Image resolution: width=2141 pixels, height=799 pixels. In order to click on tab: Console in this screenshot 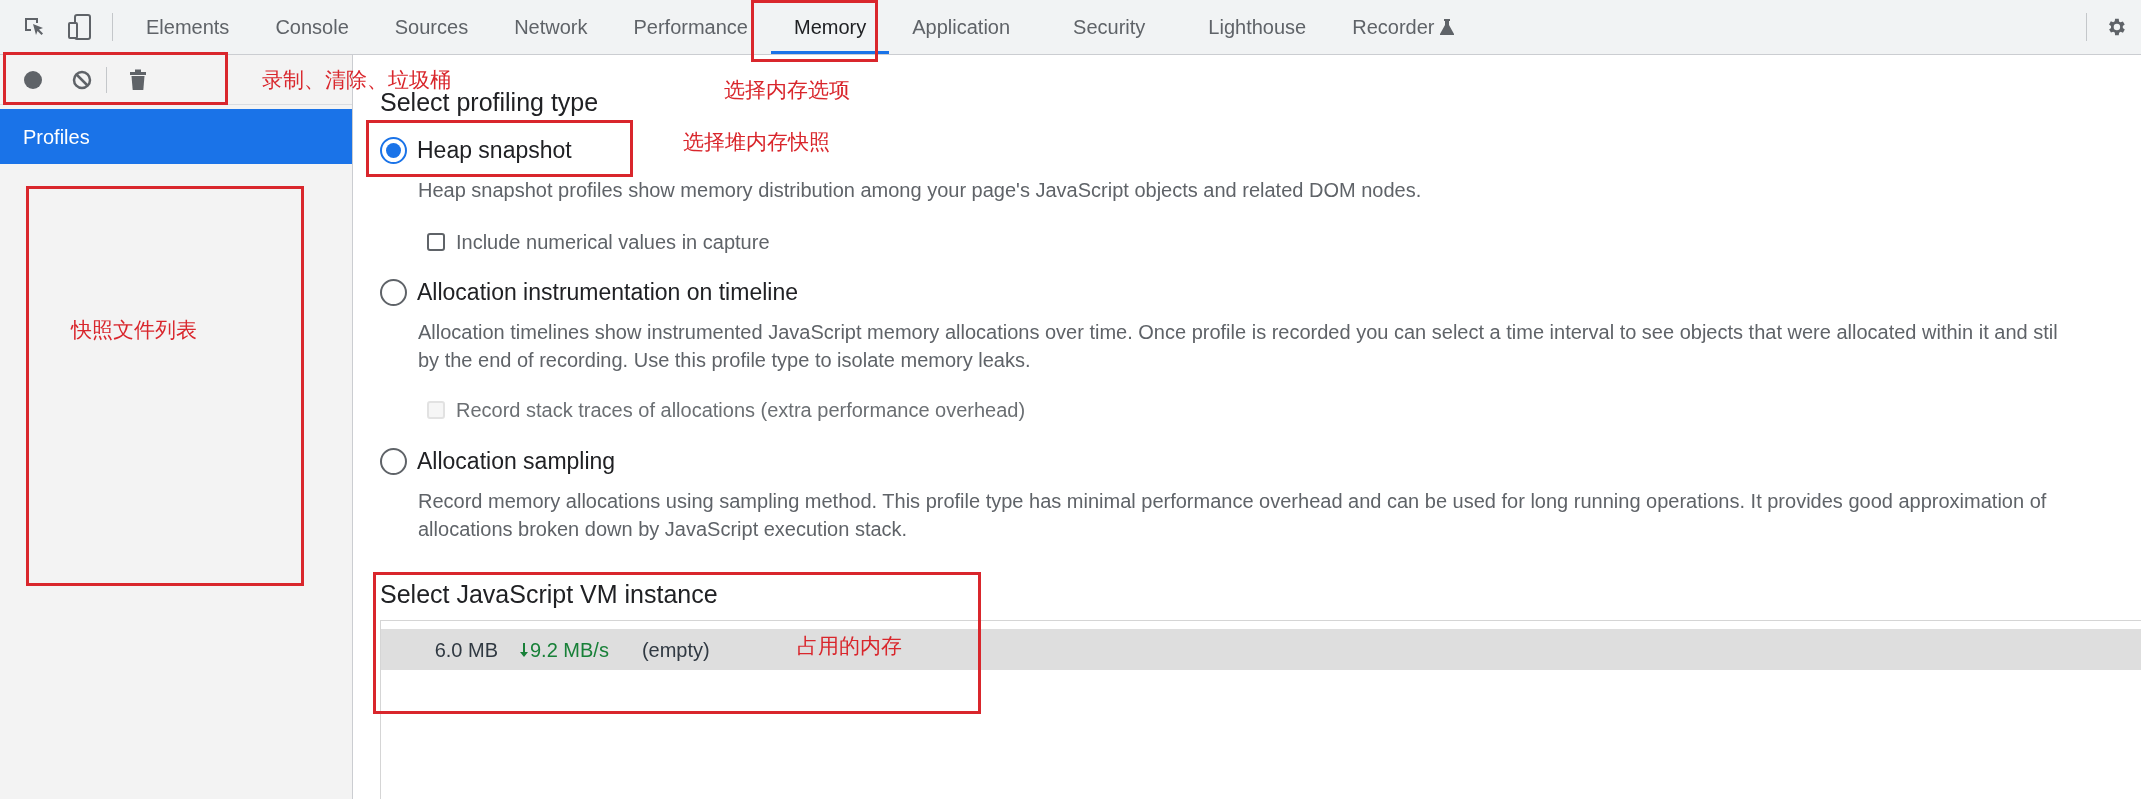, I will do `click(312, 27)`.